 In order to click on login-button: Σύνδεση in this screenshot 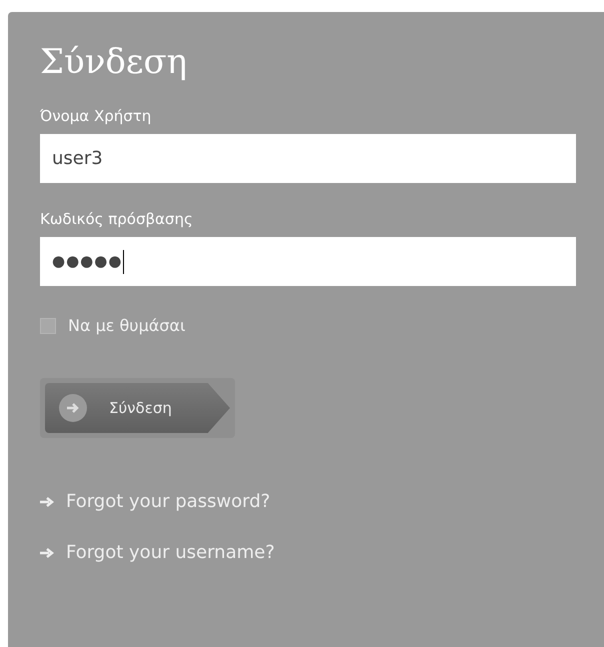, I will do `click(137, 408)`.